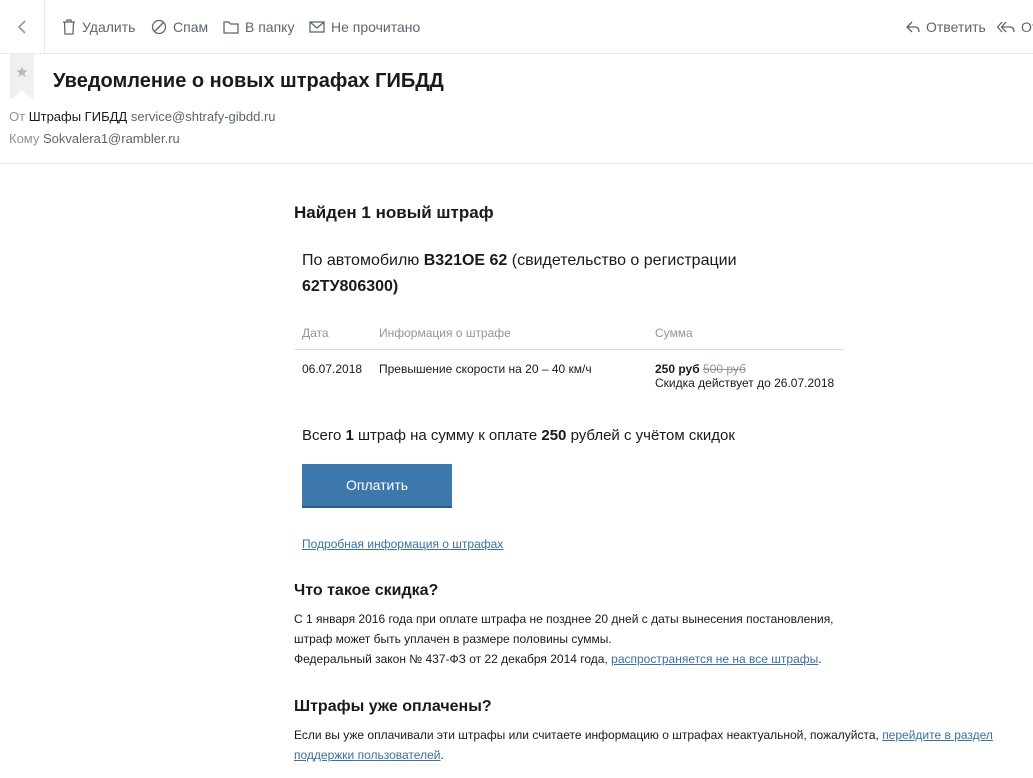 This screenshot has height=778, width=1033. I want to click on star-icon, so click(22, 71).